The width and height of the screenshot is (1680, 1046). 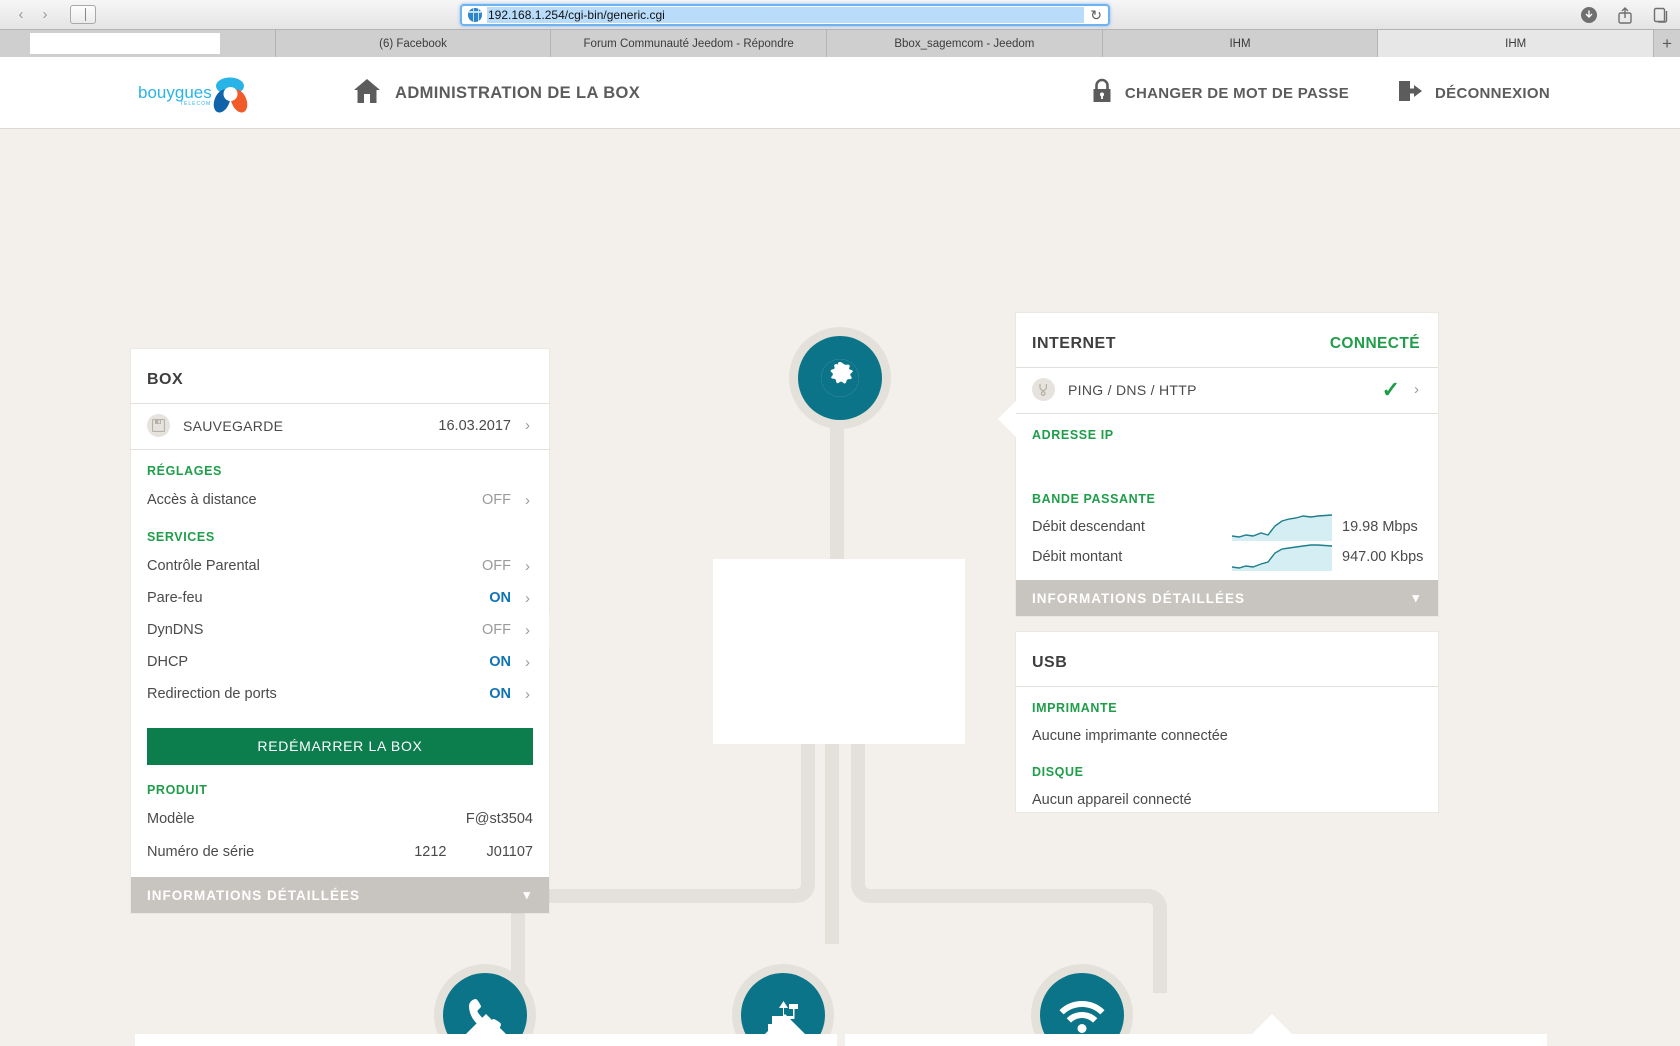 I want to click on browser-tab-4-label: IHM, so click(x=1240, y=43).